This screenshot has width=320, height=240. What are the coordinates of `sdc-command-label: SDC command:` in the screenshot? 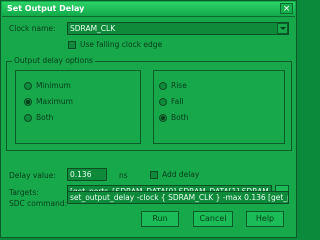 It's located at (38, 203).